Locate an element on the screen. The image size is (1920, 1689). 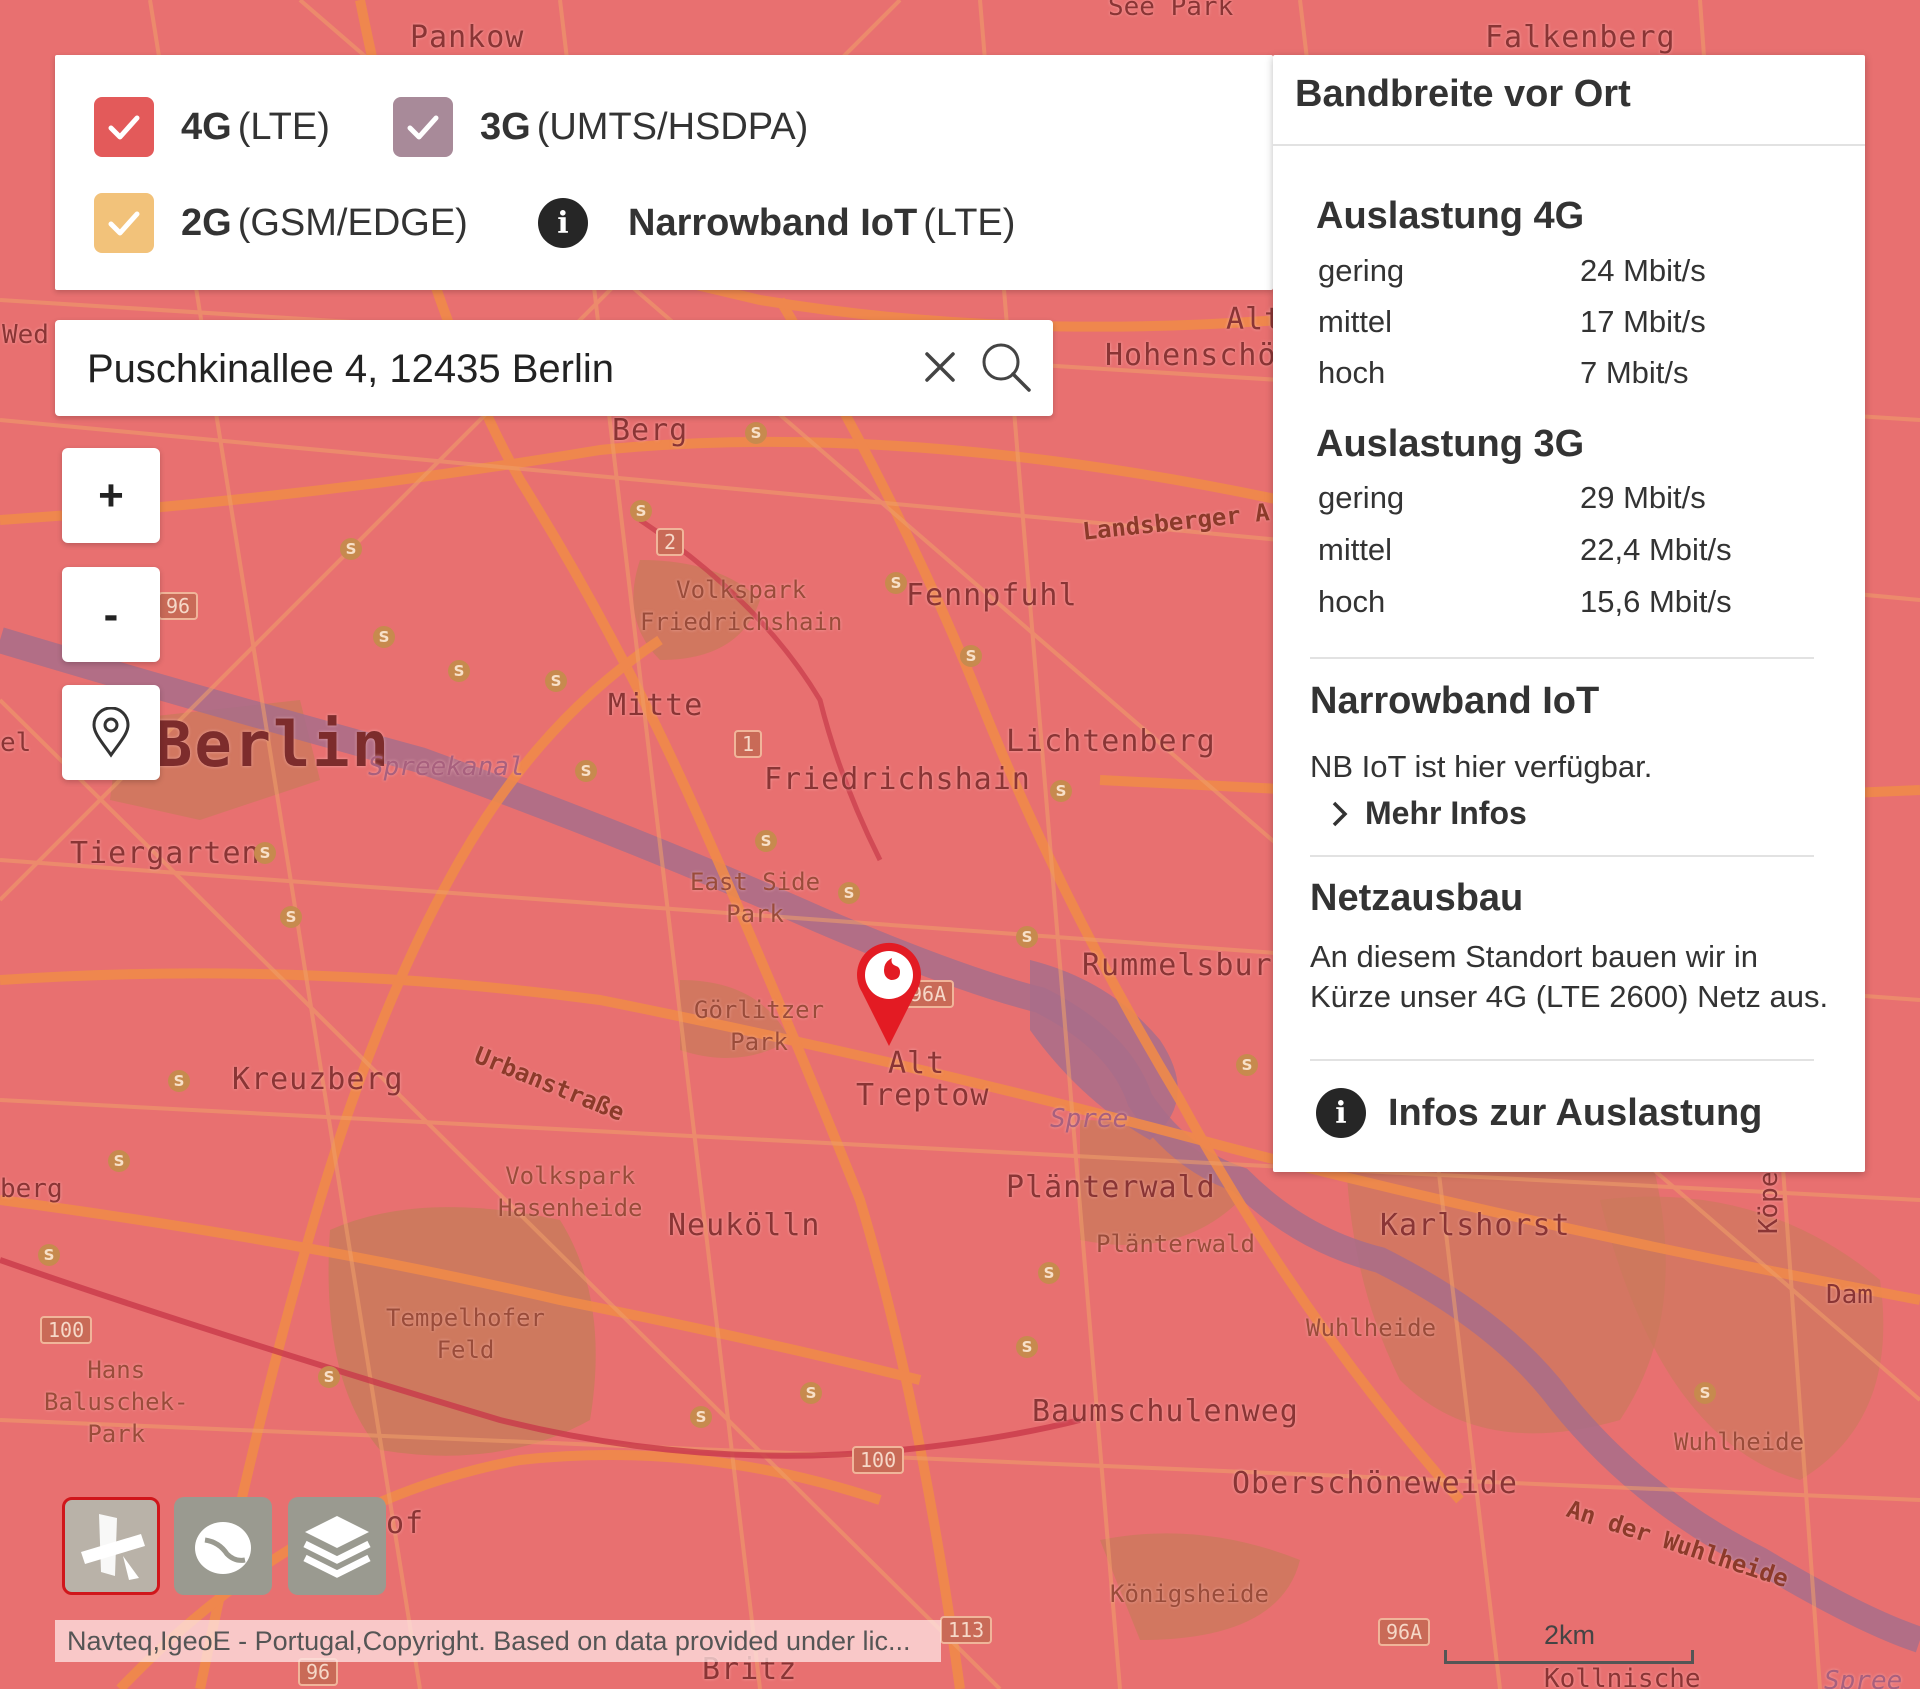
map-label-eastside: East Side Park is located at coordinates (755, 898).